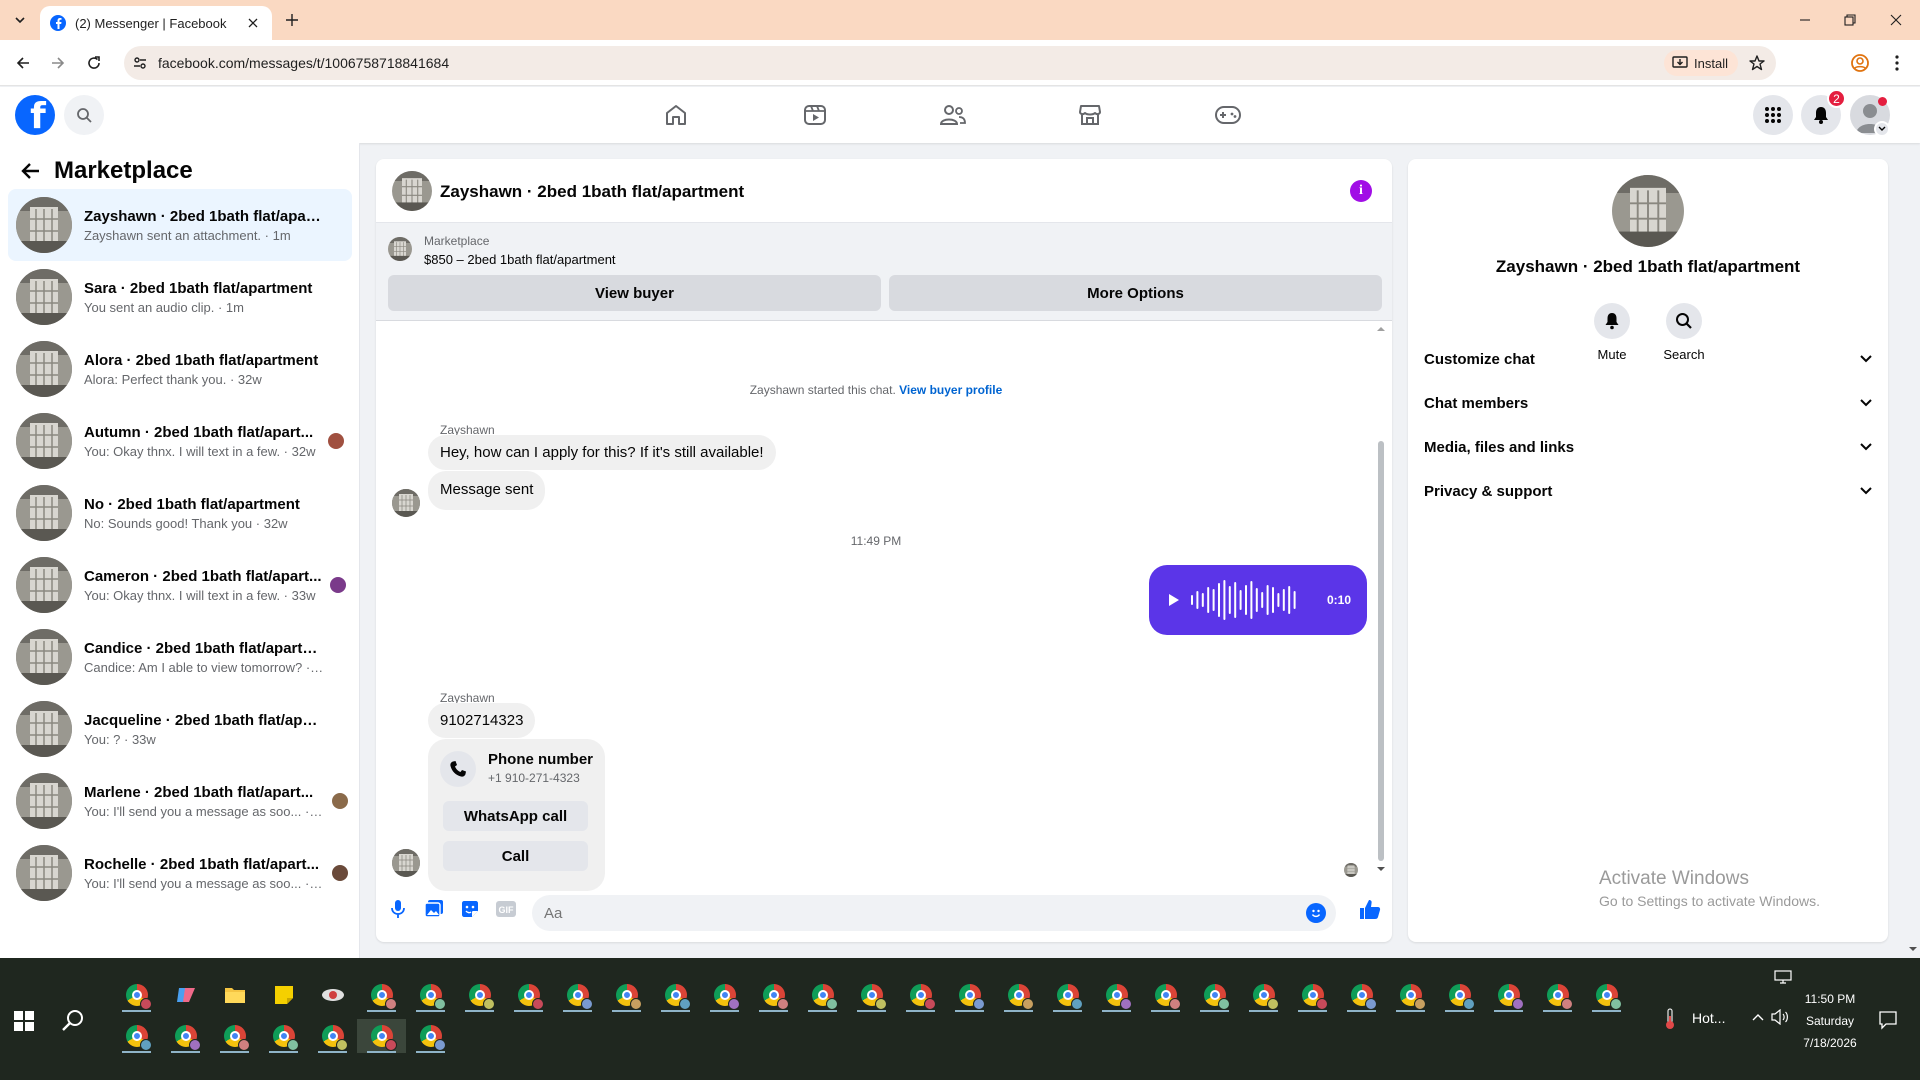 The height and width of the screenshot is (1080, 1920). I want to click on microphone-icon, so click(398, 909).